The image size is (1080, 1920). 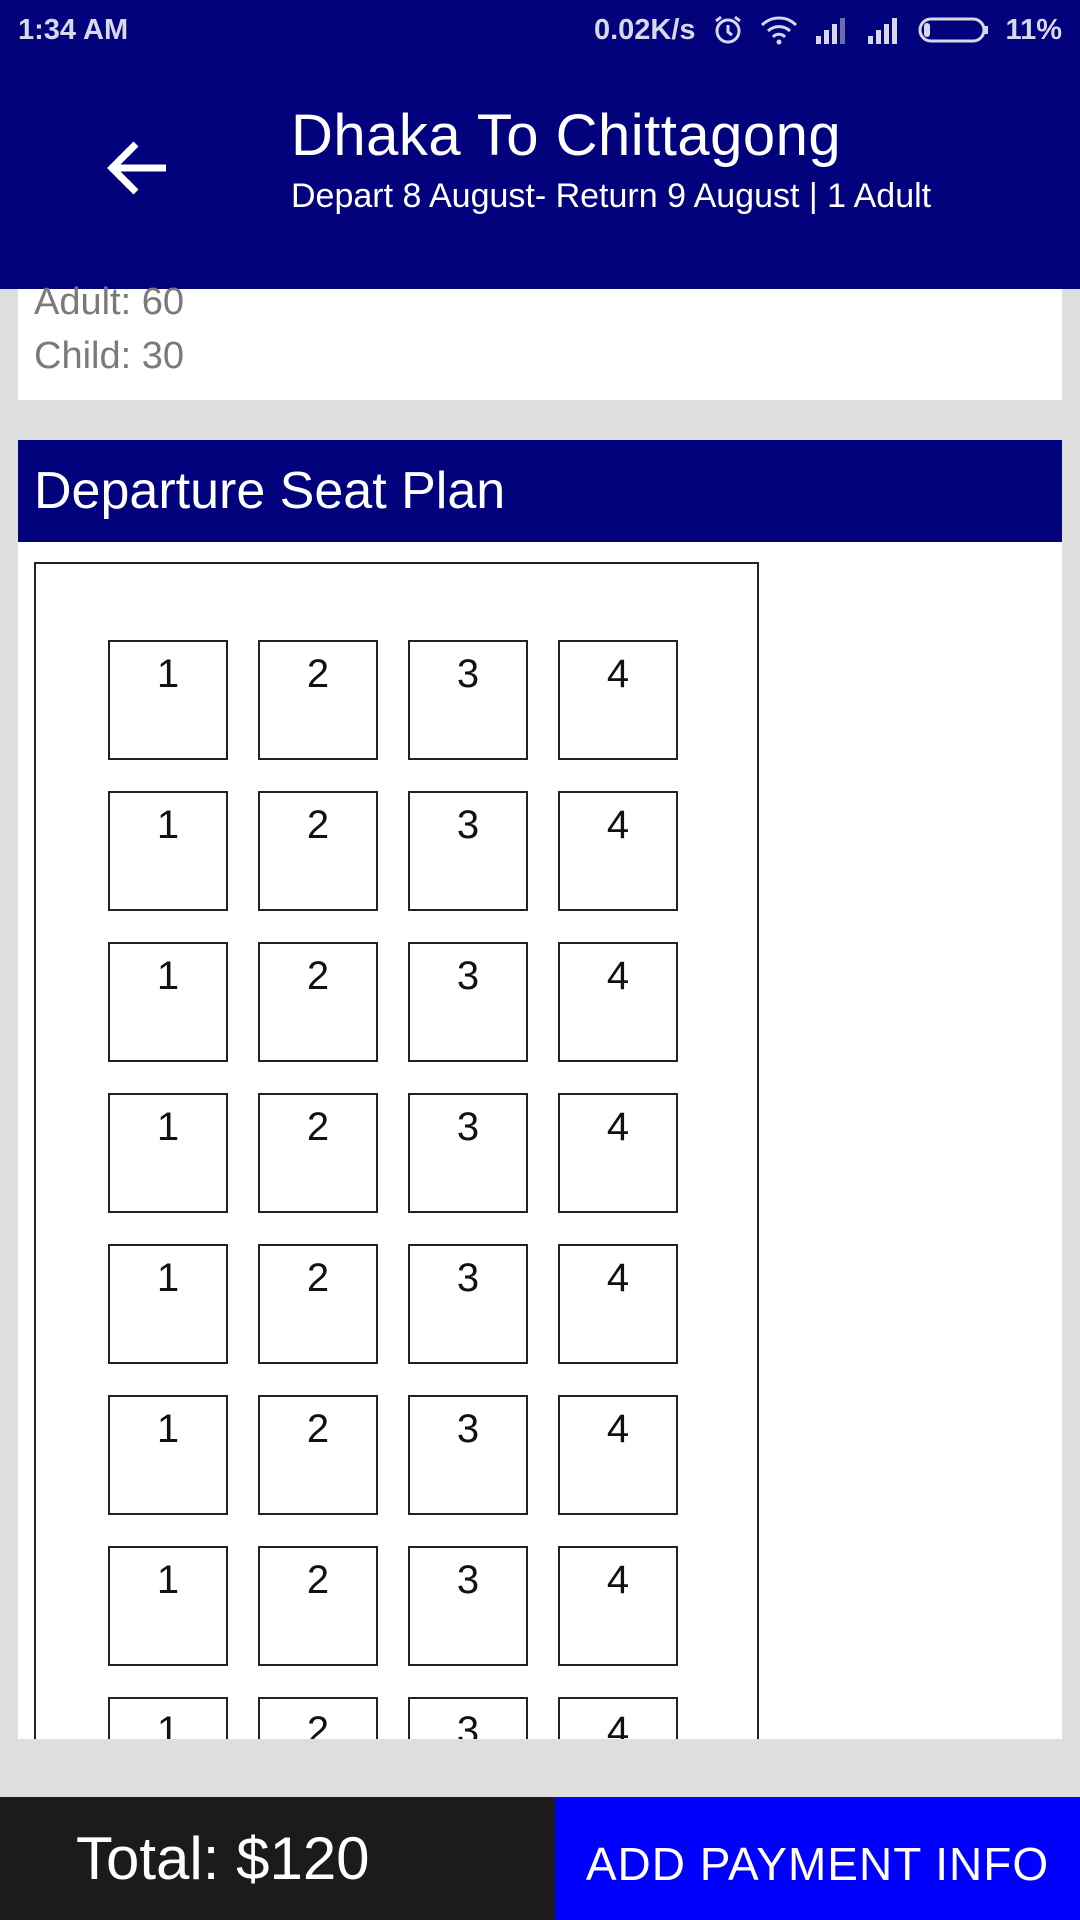 I want to click on add-payment-info-button: ADD PAYMENT INFO, so click(x=817, y=1858).